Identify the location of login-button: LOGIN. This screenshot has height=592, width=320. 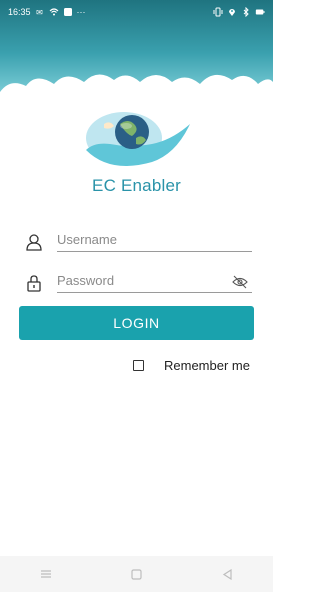
(136, 323).